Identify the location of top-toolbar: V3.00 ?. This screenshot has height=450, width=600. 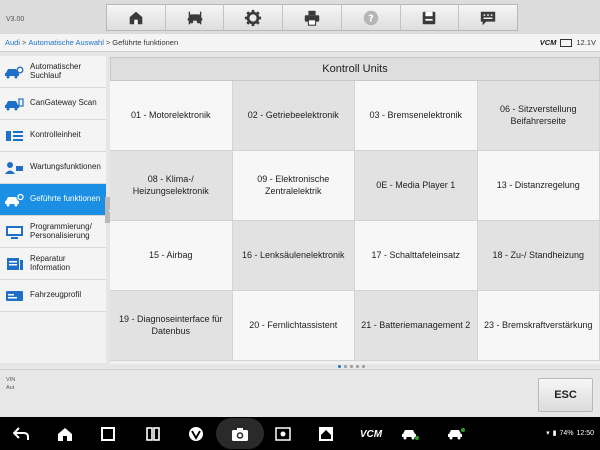
(300, 17).